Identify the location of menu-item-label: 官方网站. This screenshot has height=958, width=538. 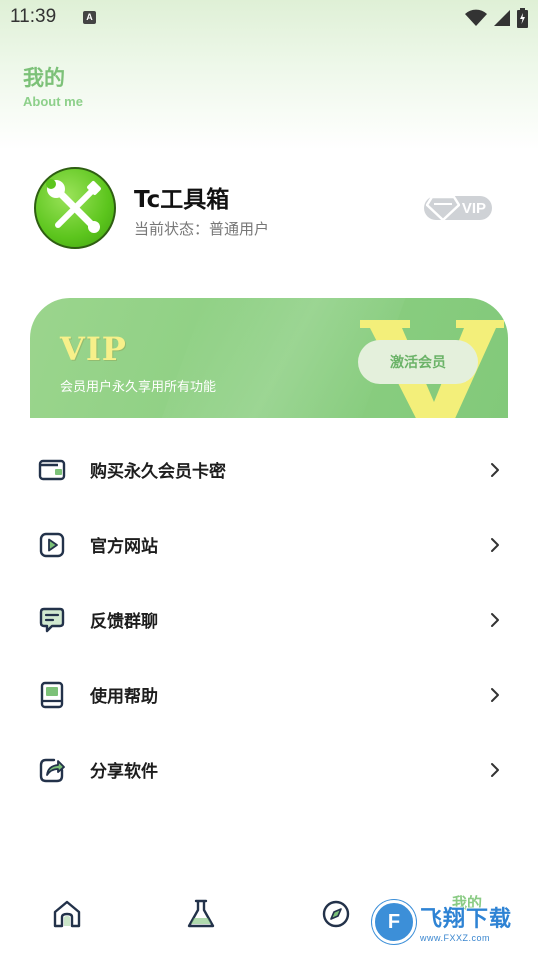
(124, 547).